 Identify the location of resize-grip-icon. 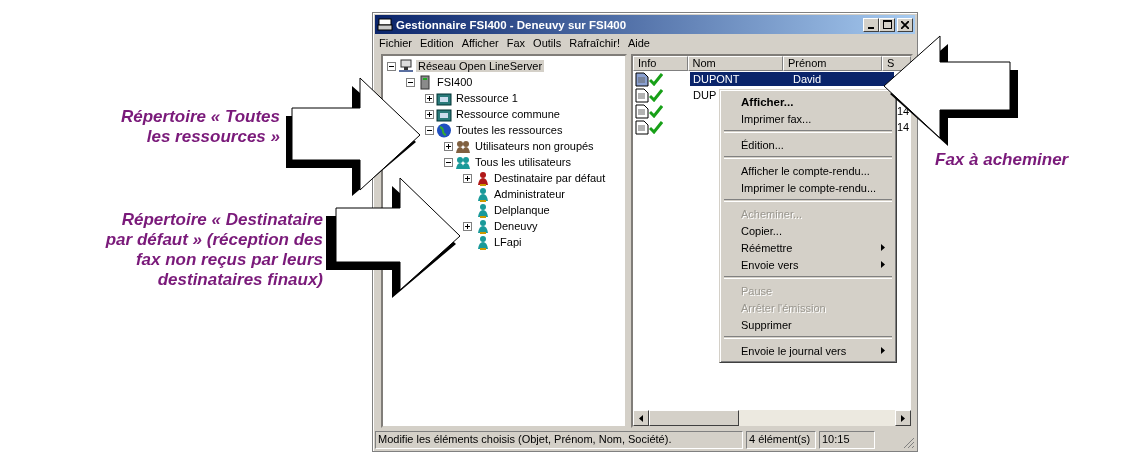
(909, 443).